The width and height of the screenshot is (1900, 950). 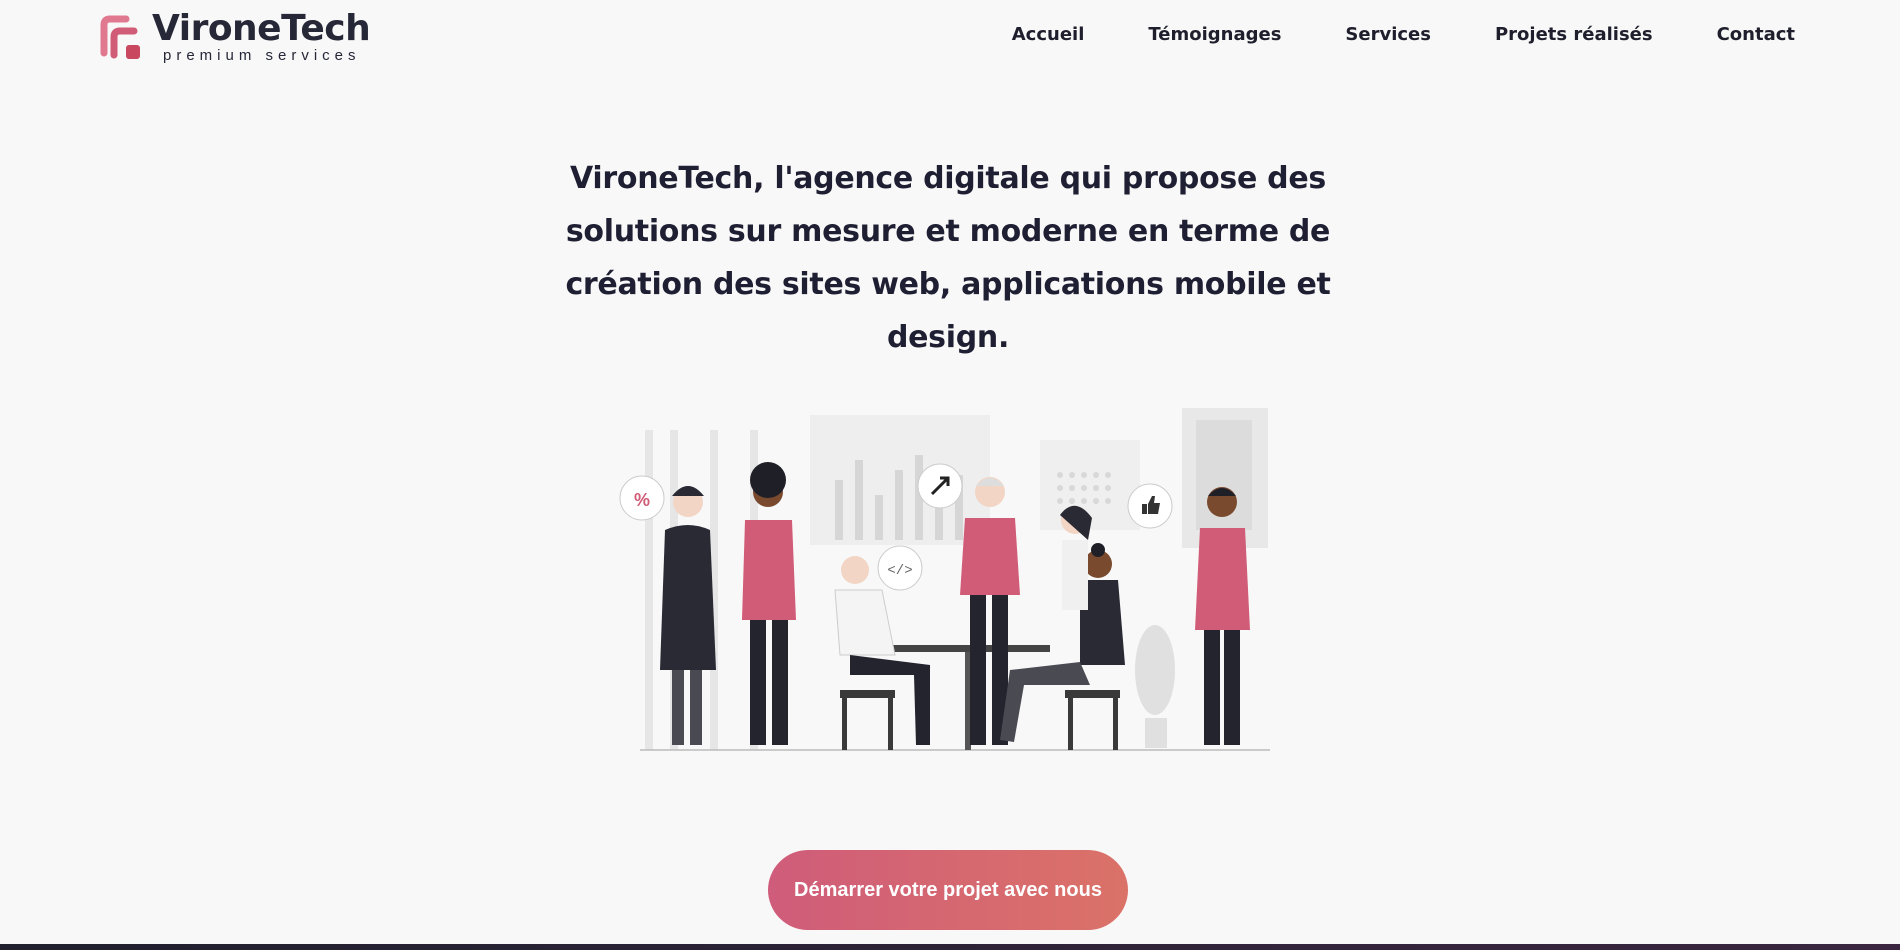 What do you see at coordinates (1574, 34) in the screenshot?
I see `nav-item-projets: Projets réalisés` at bounding box center [1574, 34].